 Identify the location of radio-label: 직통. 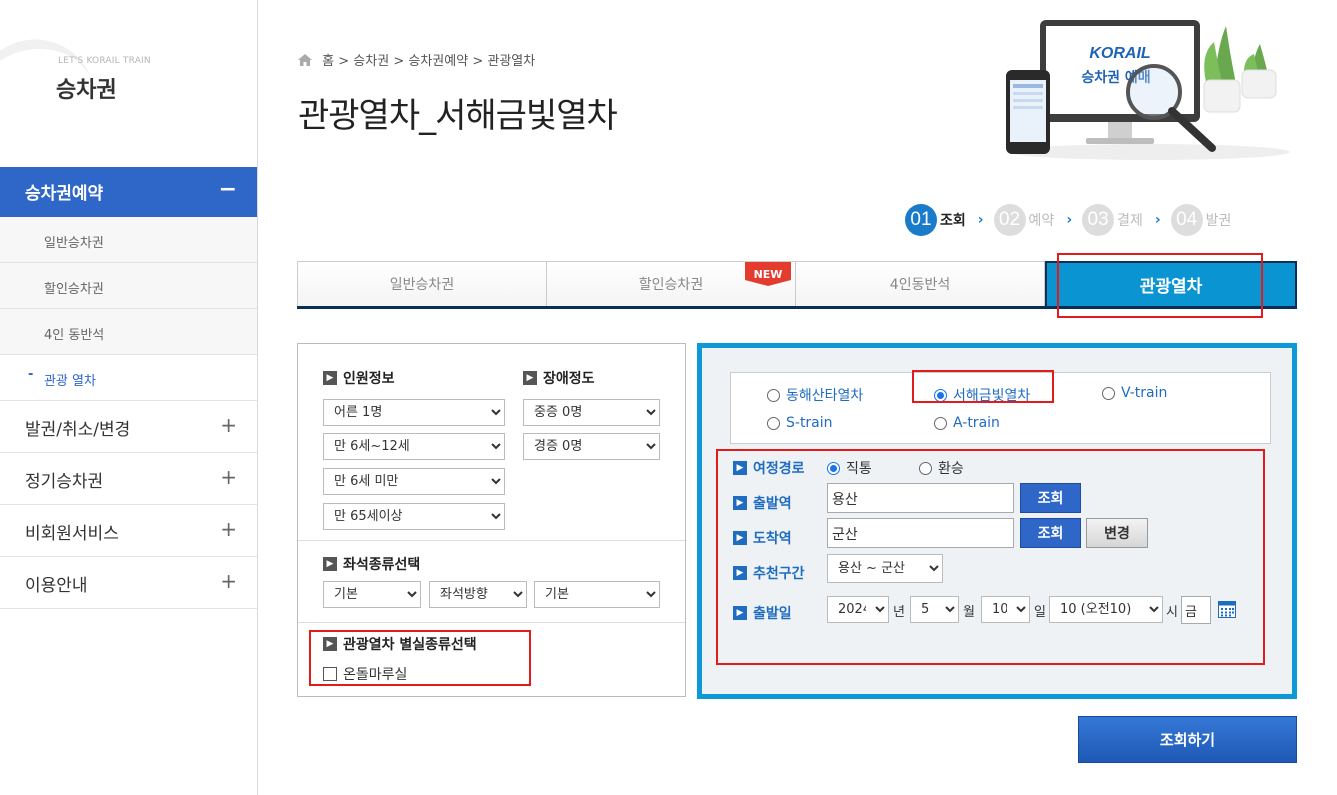
(859, 469).